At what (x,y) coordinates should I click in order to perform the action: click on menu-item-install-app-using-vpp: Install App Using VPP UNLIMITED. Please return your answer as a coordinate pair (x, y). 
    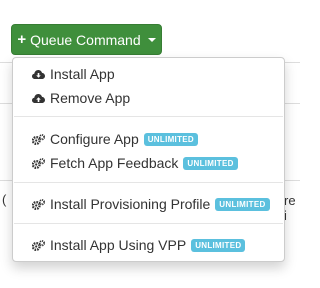
    Looking at the image, I should click on (148, 245).